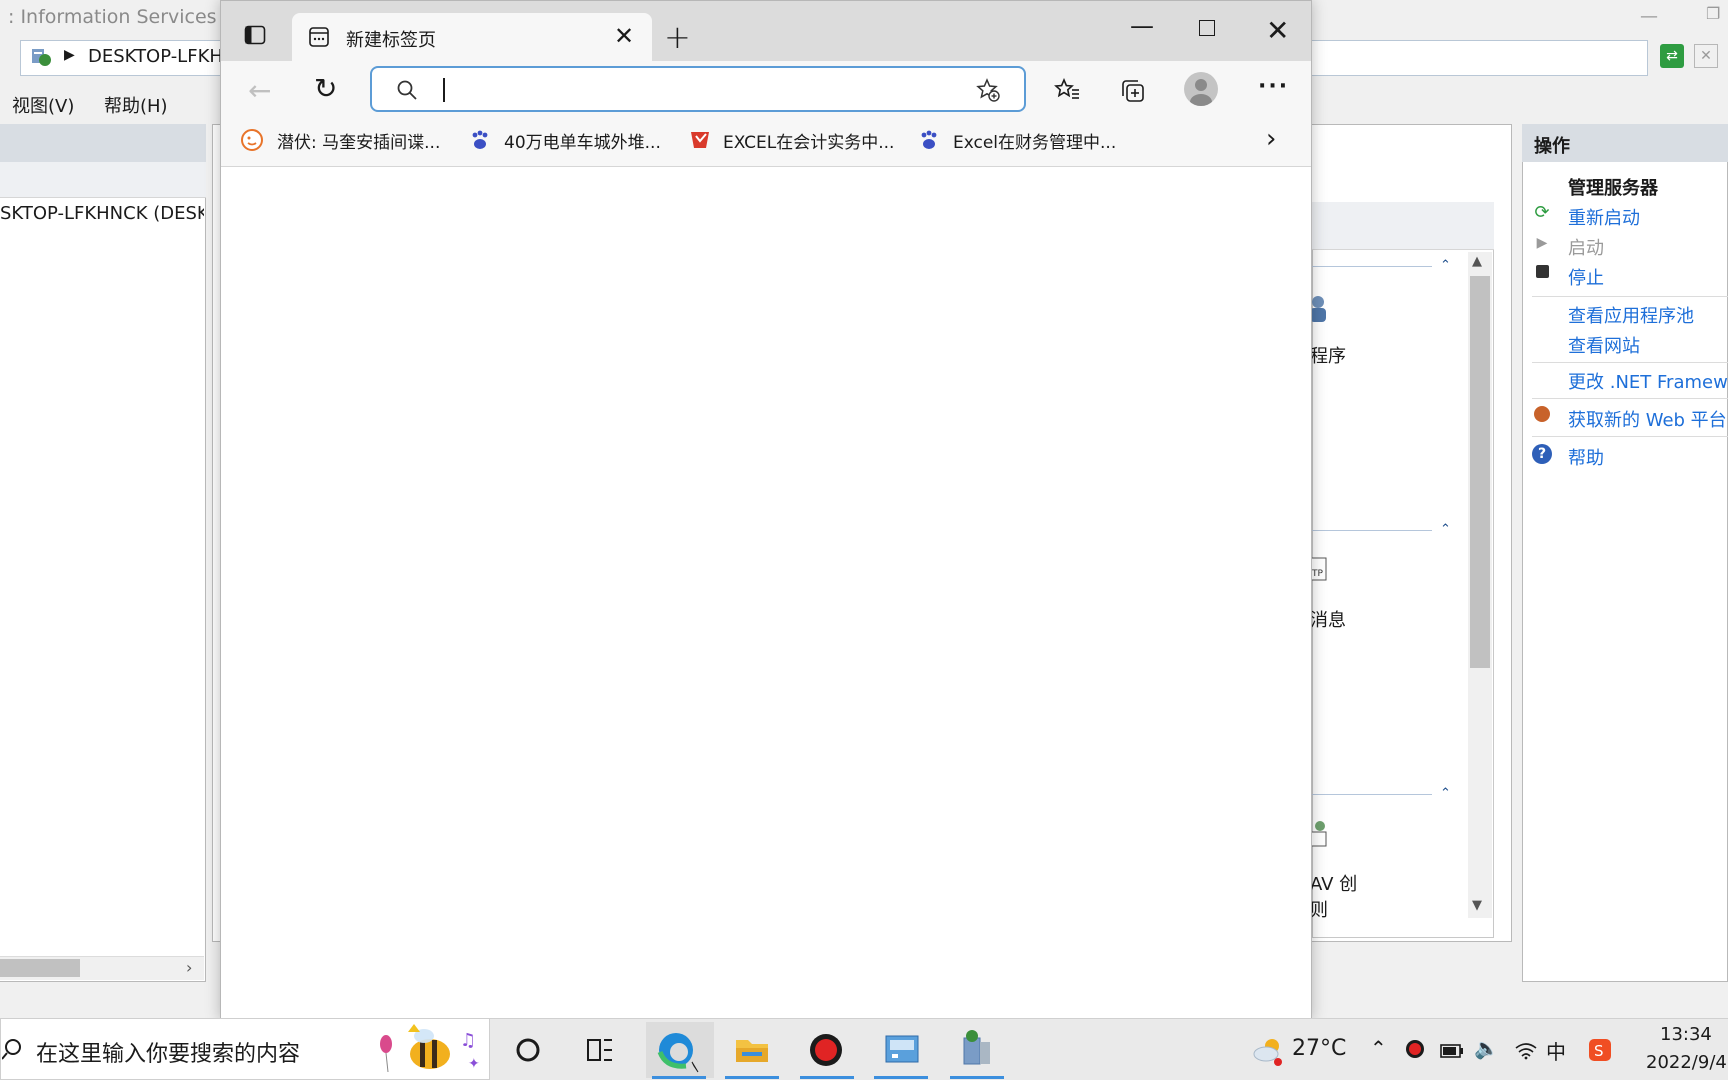 This screenshot has width=1728, height=1080. I want to click on minimize-icon: —, so click(1142, 26).